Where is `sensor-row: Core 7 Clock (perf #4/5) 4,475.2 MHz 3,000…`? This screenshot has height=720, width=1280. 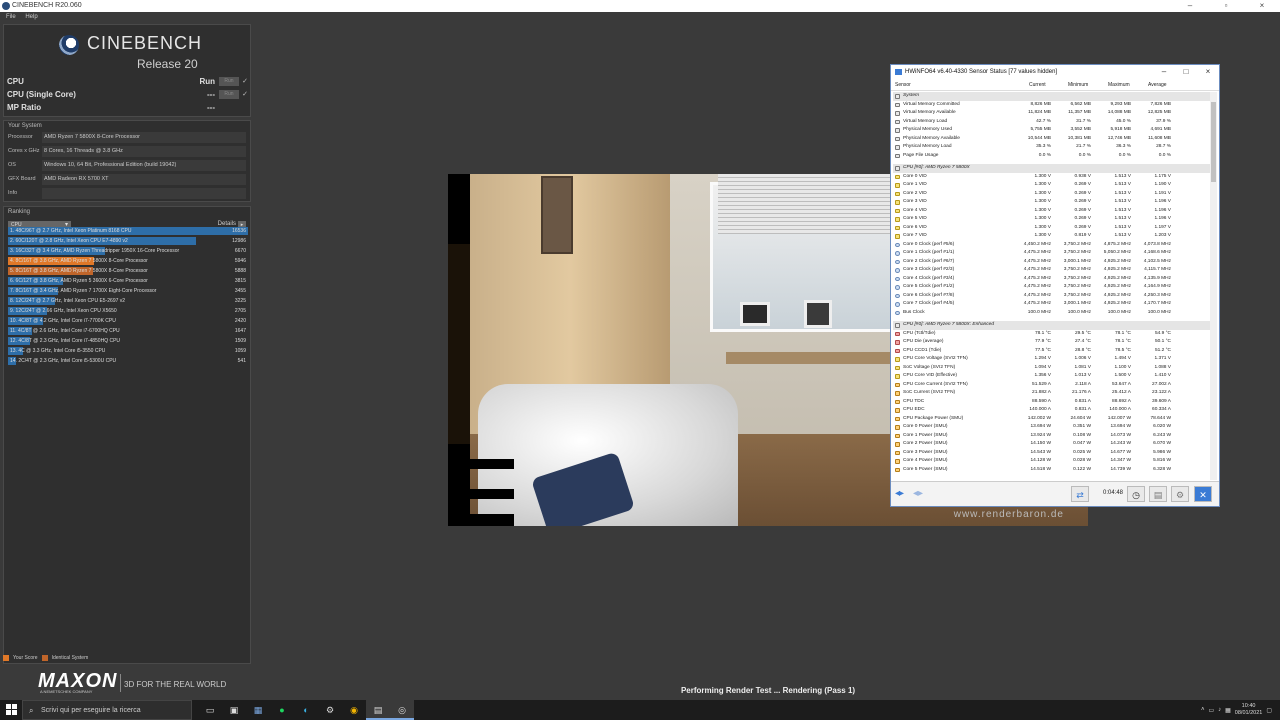 sensor-row: Core 7 Clock (perf #4/5) 4,475.2 MHz 3,000… is located at coordinates (1052, 304).